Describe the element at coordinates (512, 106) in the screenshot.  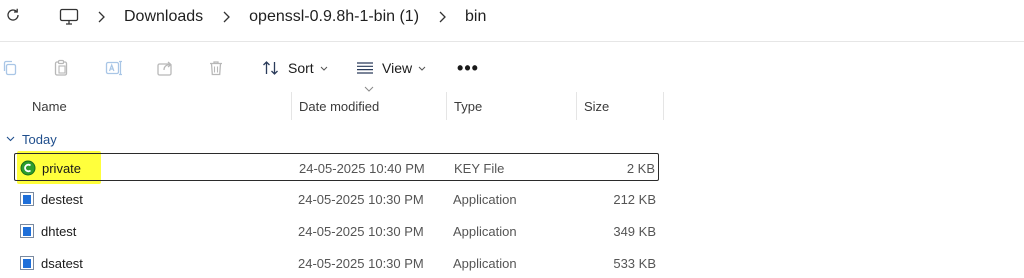
I see `column-header-row: Name Date modified Type Size` at that location.